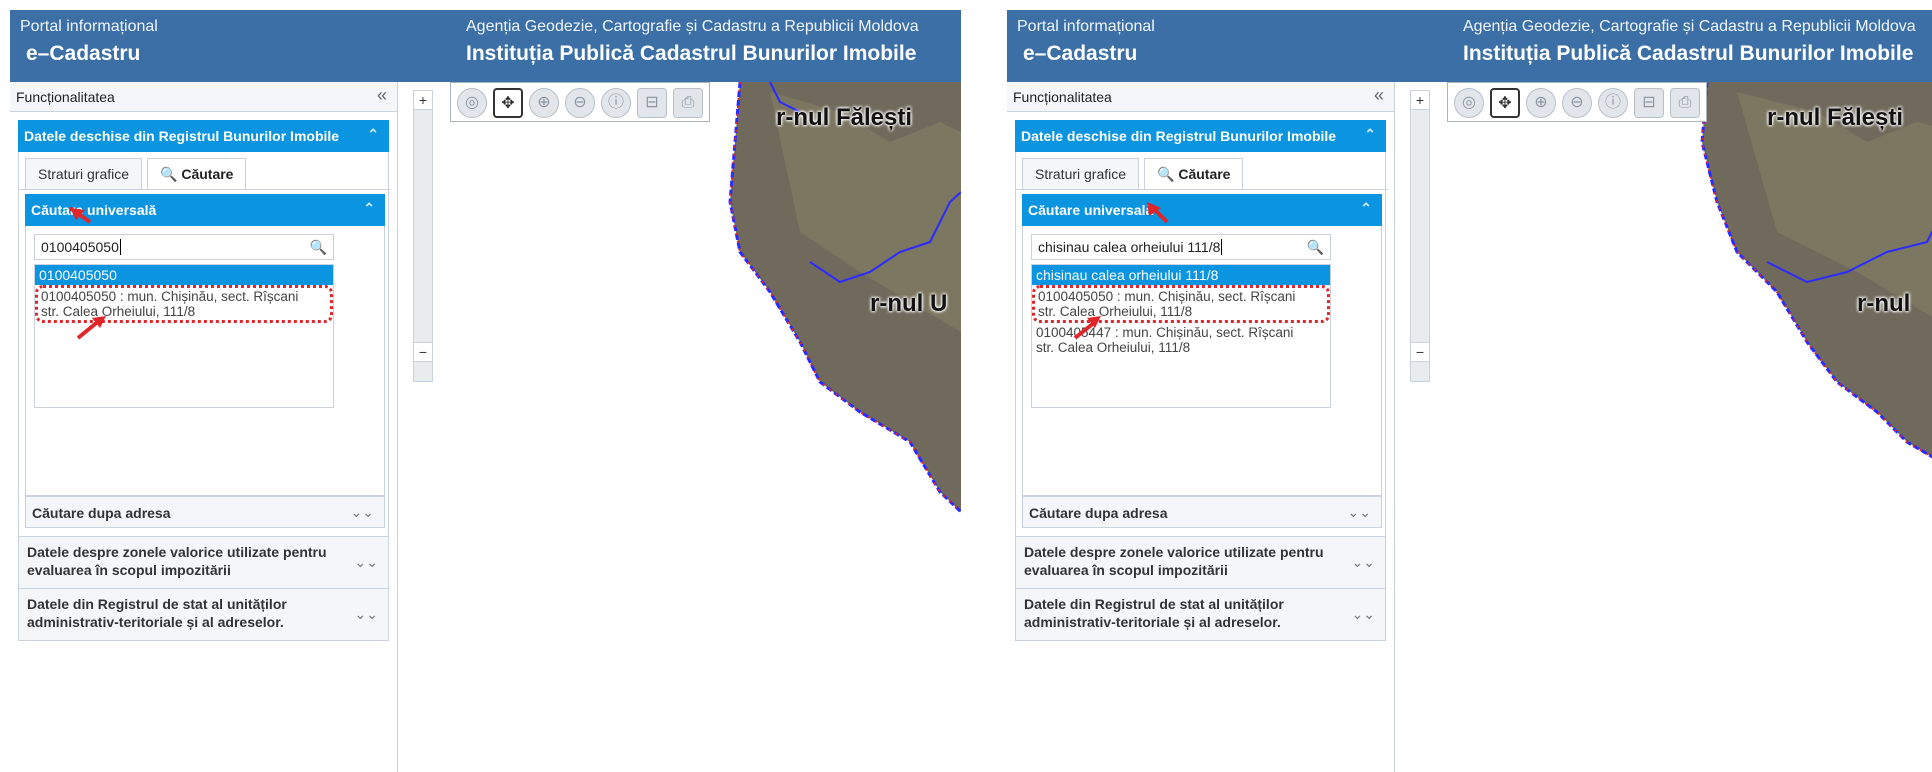 This screenshot has width=1932, height=772. I want to click on arrow-icon, so click(1085, 330).